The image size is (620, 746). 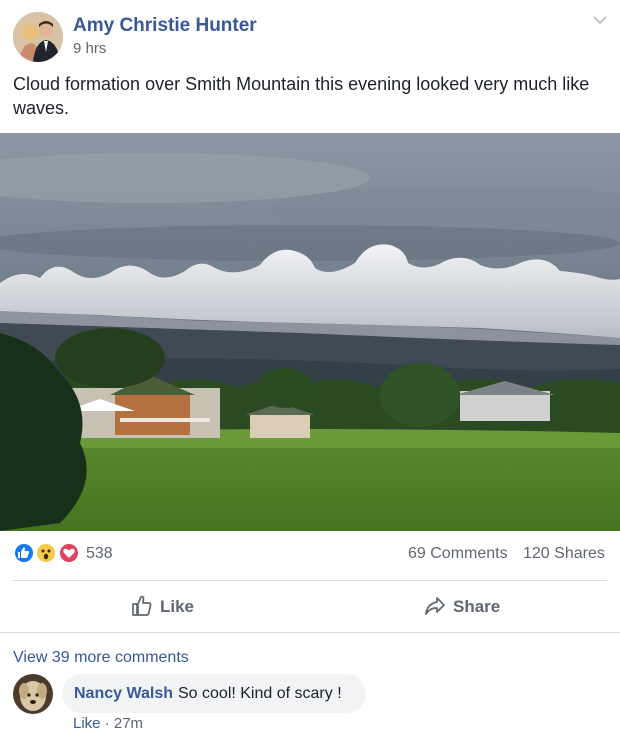 What do you see at coordinates (46, 553) in the screenshot?
I see `wow-reaction-icon` at bounding box center [46, 553].